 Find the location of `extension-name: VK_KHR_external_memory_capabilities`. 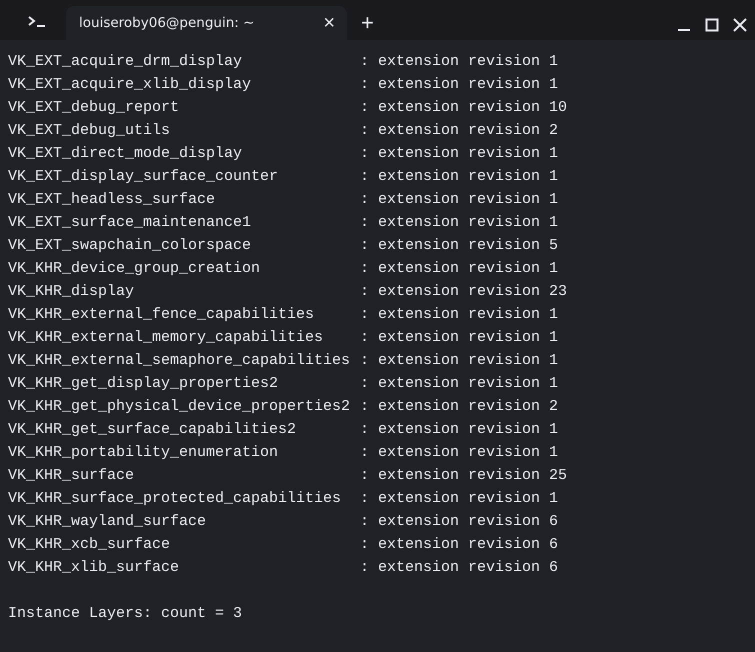

extension-name: VK_KHR_external_memory_capabilities is located at coordinates (166, 338).